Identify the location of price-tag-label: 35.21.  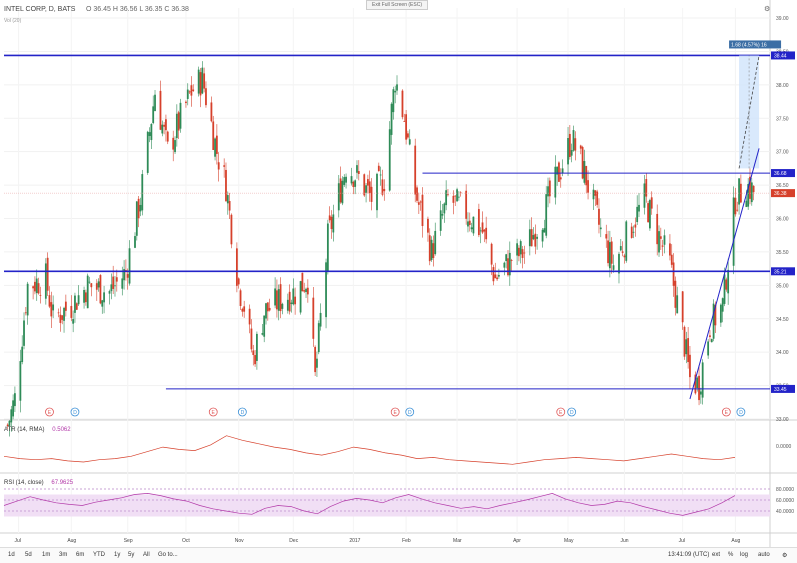
(780, 272).